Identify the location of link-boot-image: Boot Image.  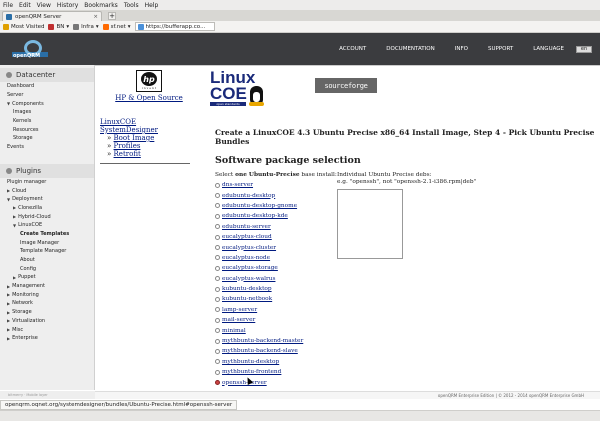
(134, 138).